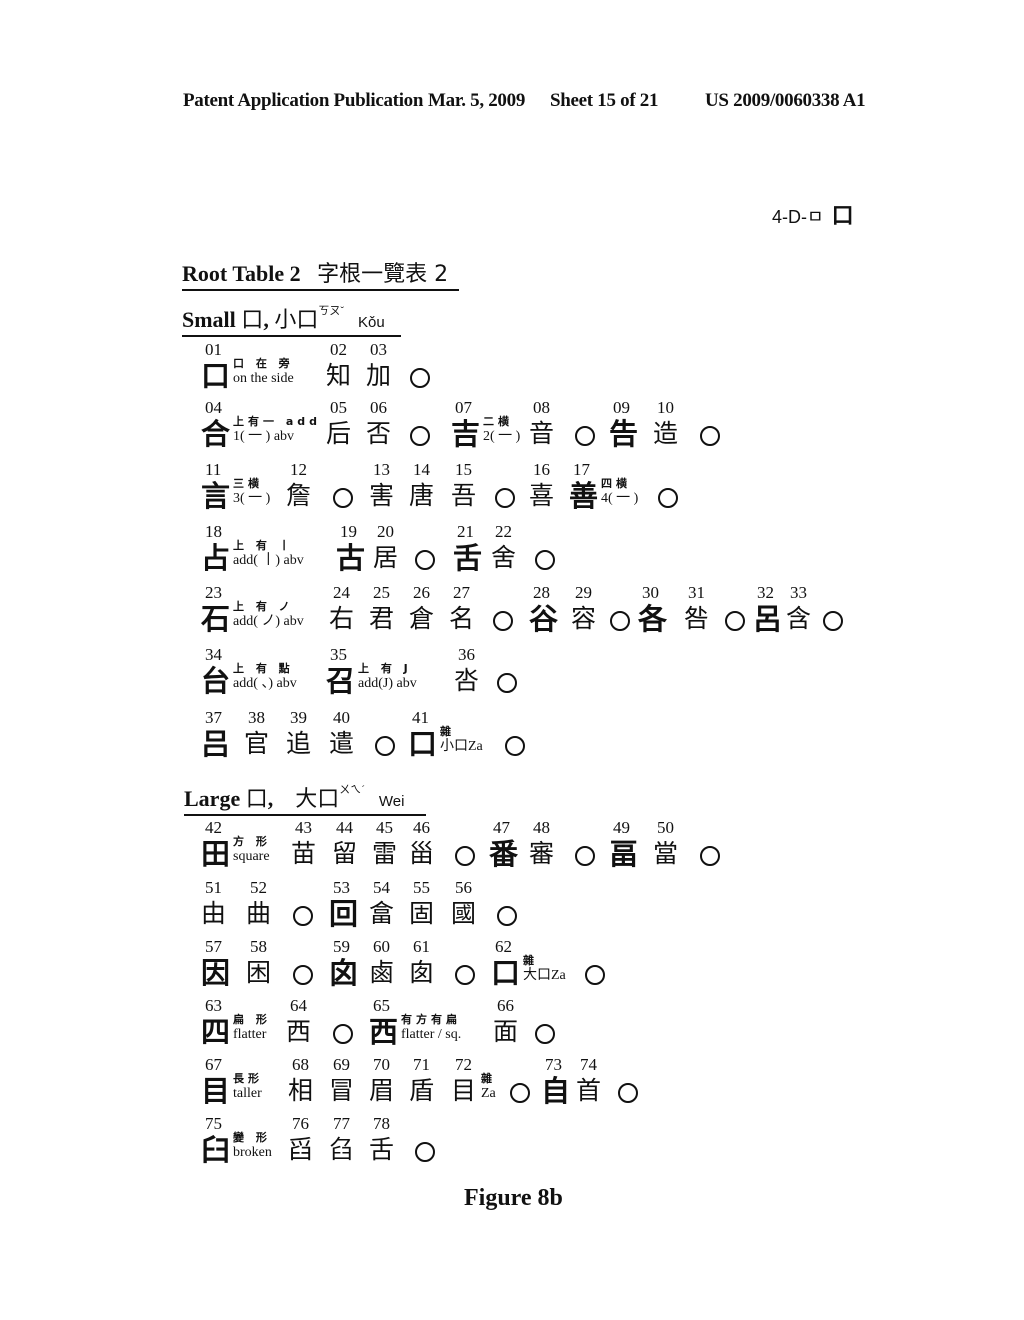 This screenshot has width=1024, height=1320. What do you see at coordinates (466, 434) in the screenshot?
I see `root-character: 吉` at bounding box center [466, 434].